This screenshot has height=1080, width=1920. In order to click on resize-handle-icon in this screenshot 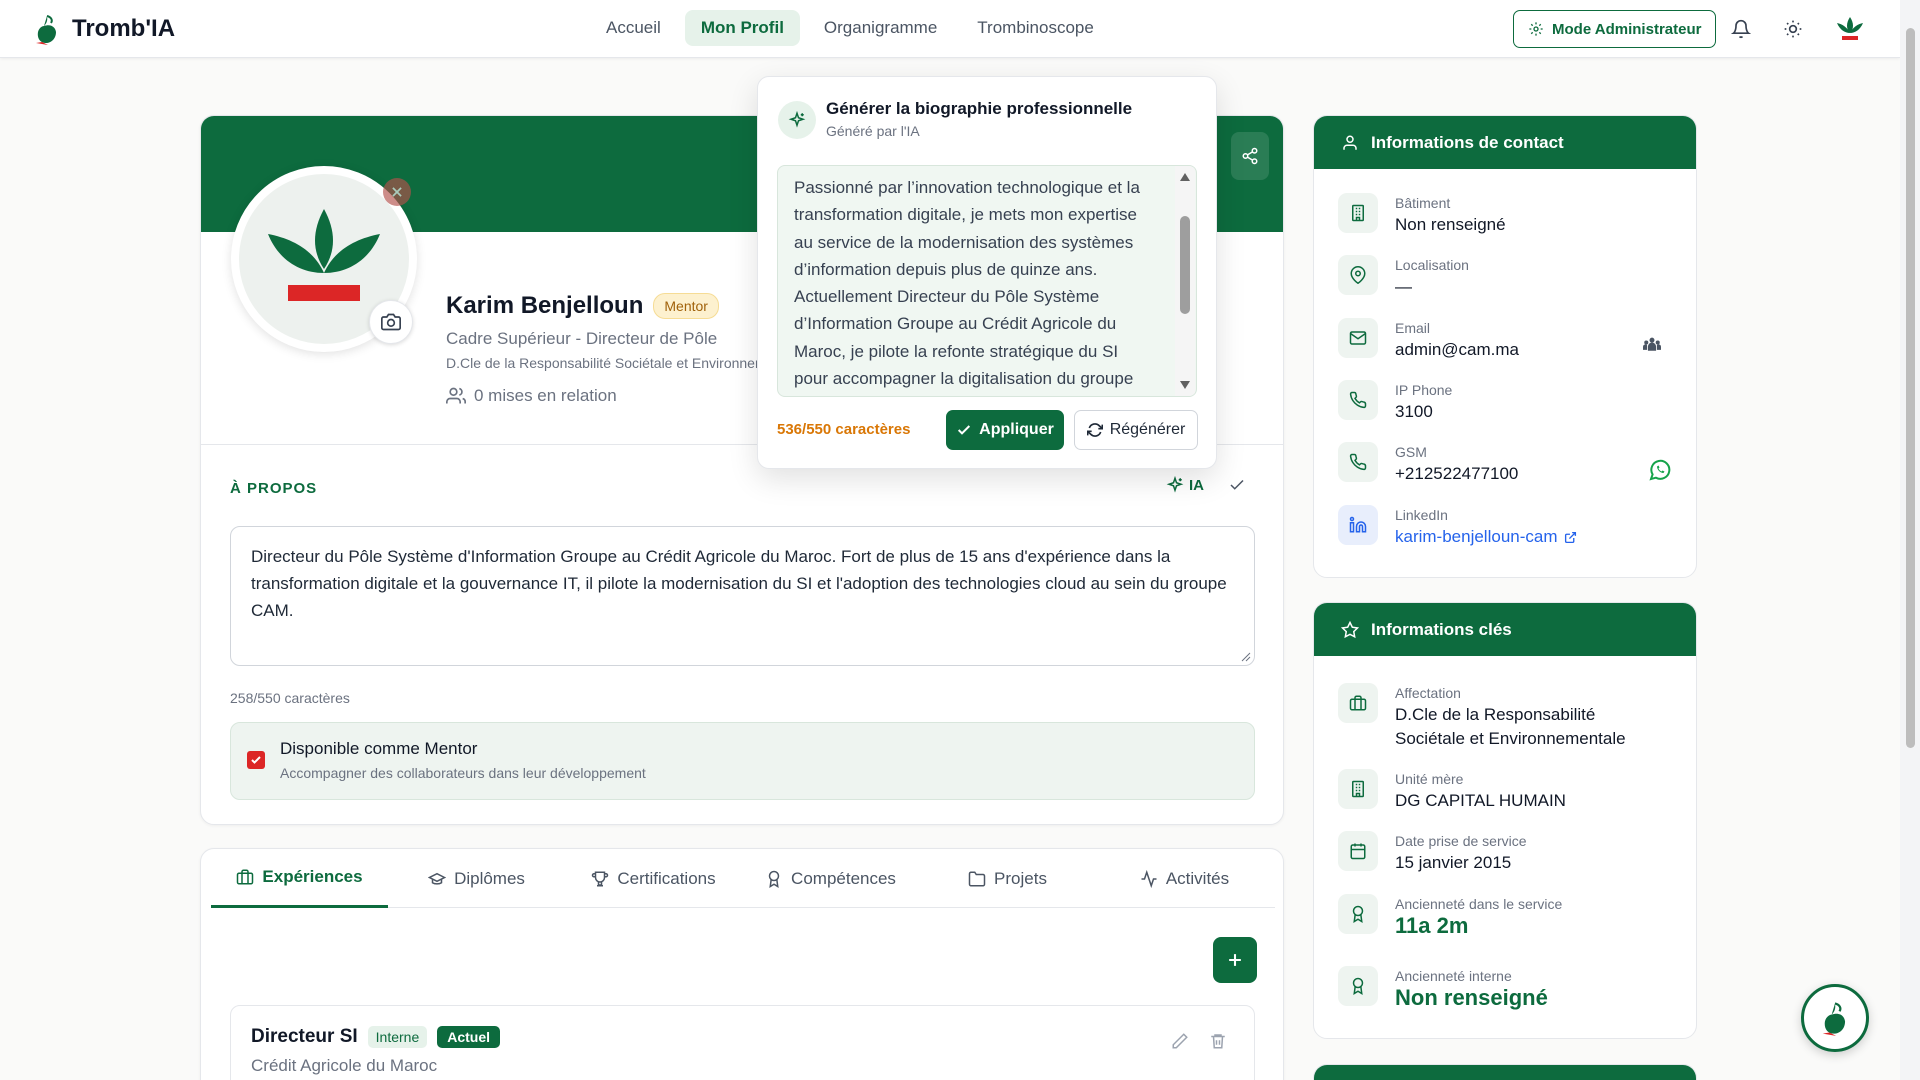, I will do `click(1246, 657)`.